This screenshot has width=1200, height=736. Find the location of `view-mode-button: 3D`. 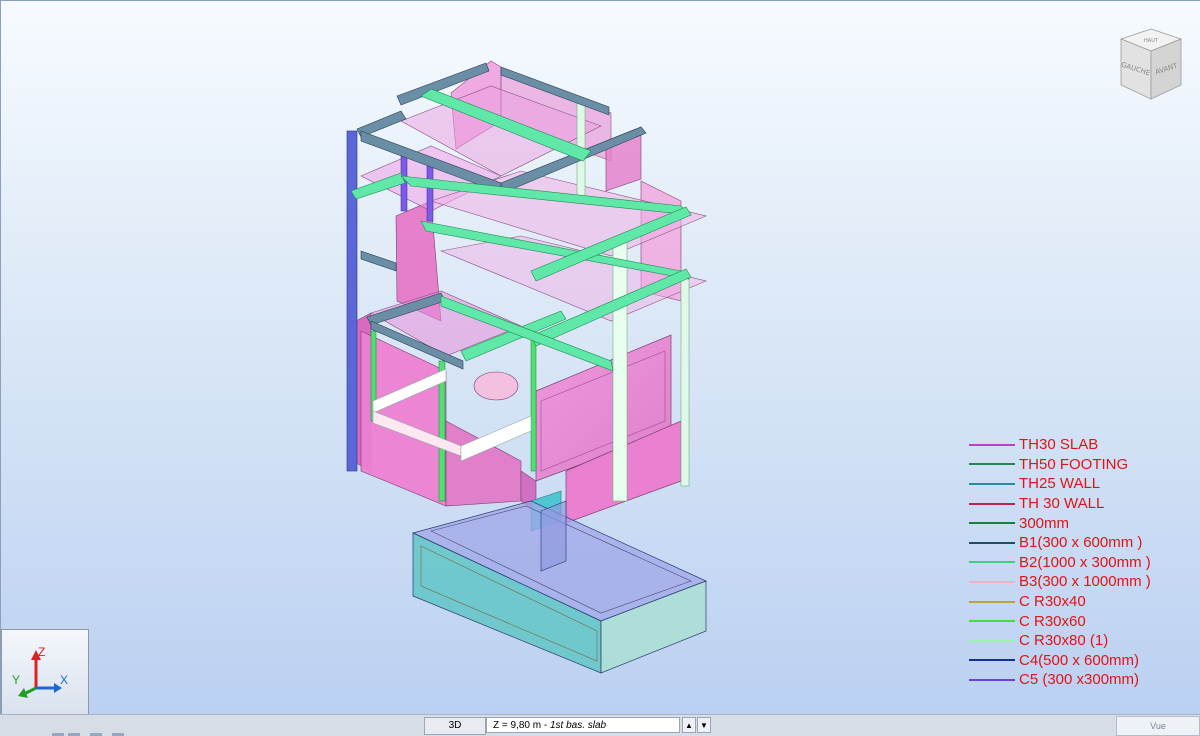

view-mode-button: 3D is located at coordinates (455, 726).